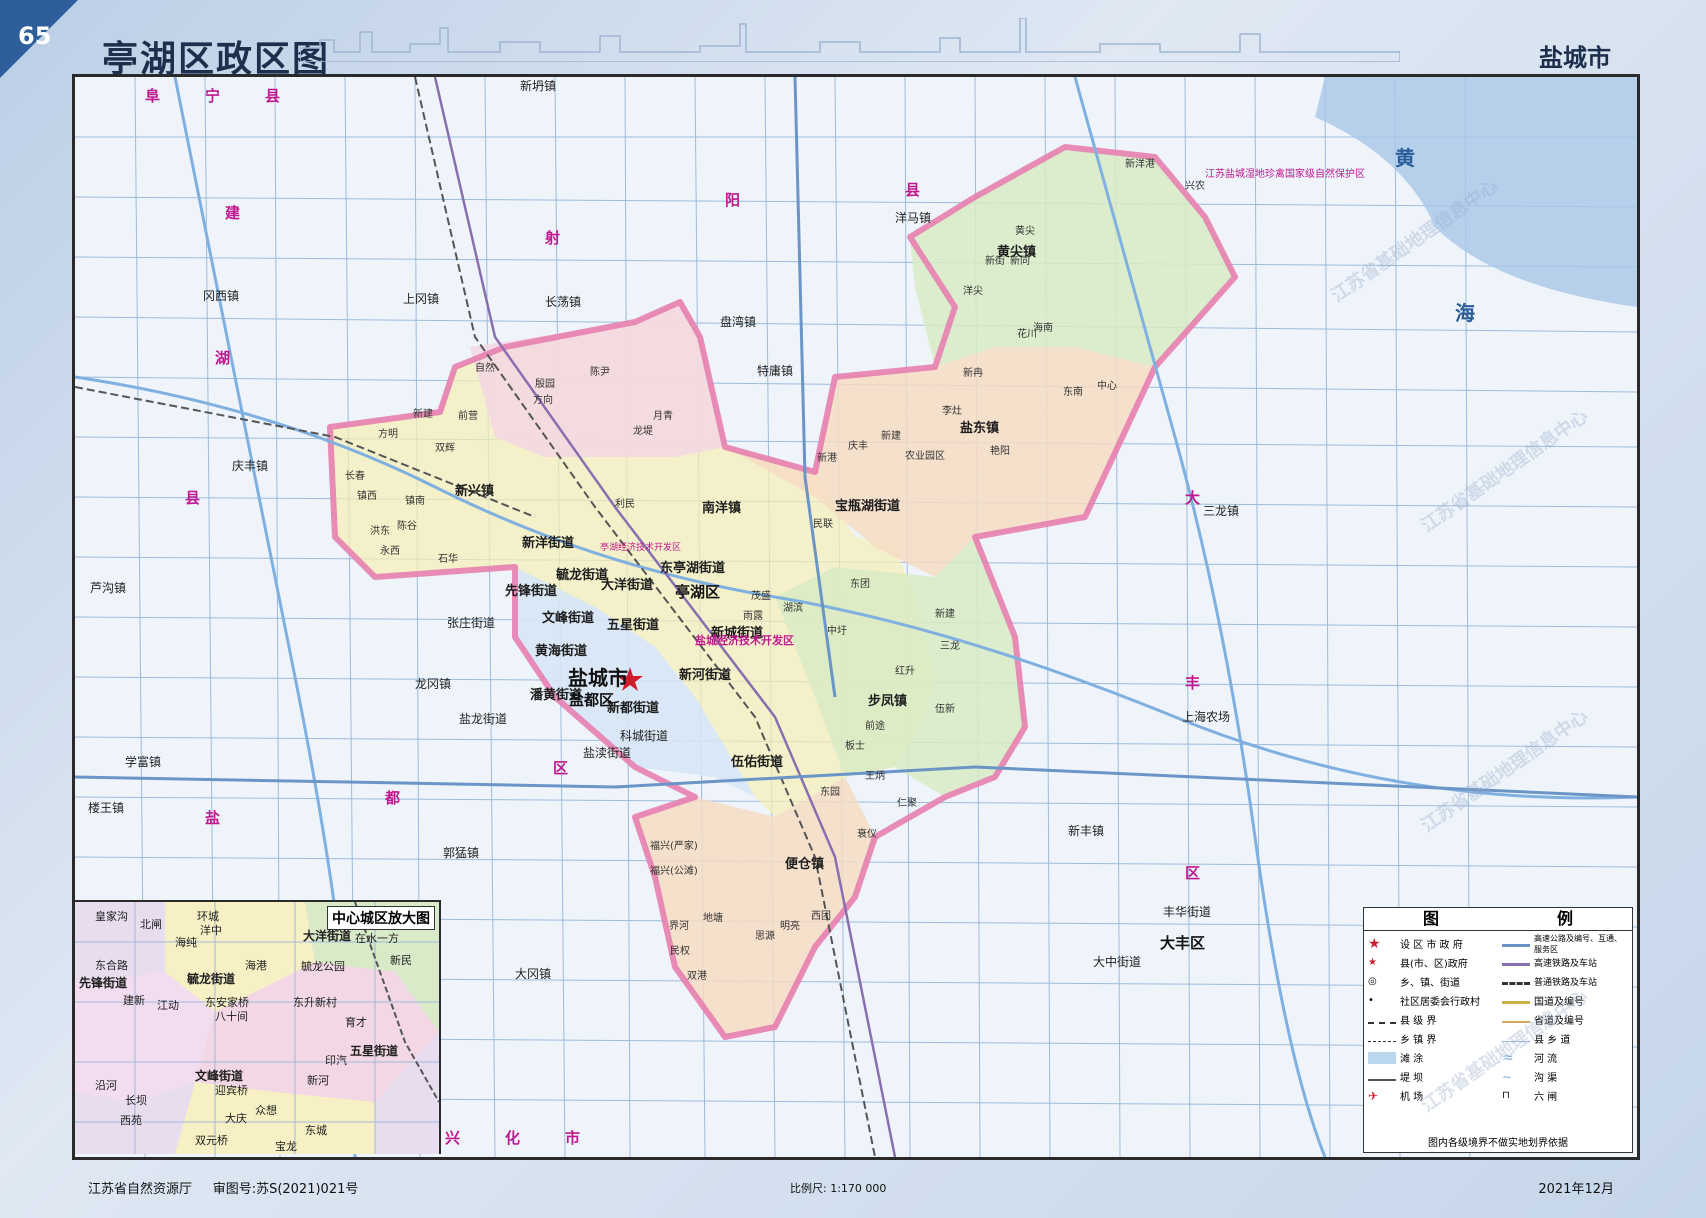  What do you see at coordinates (592, 700) in the screenshot?
I see `district-yandu: 盐都区` at bounding box center [592, 700].